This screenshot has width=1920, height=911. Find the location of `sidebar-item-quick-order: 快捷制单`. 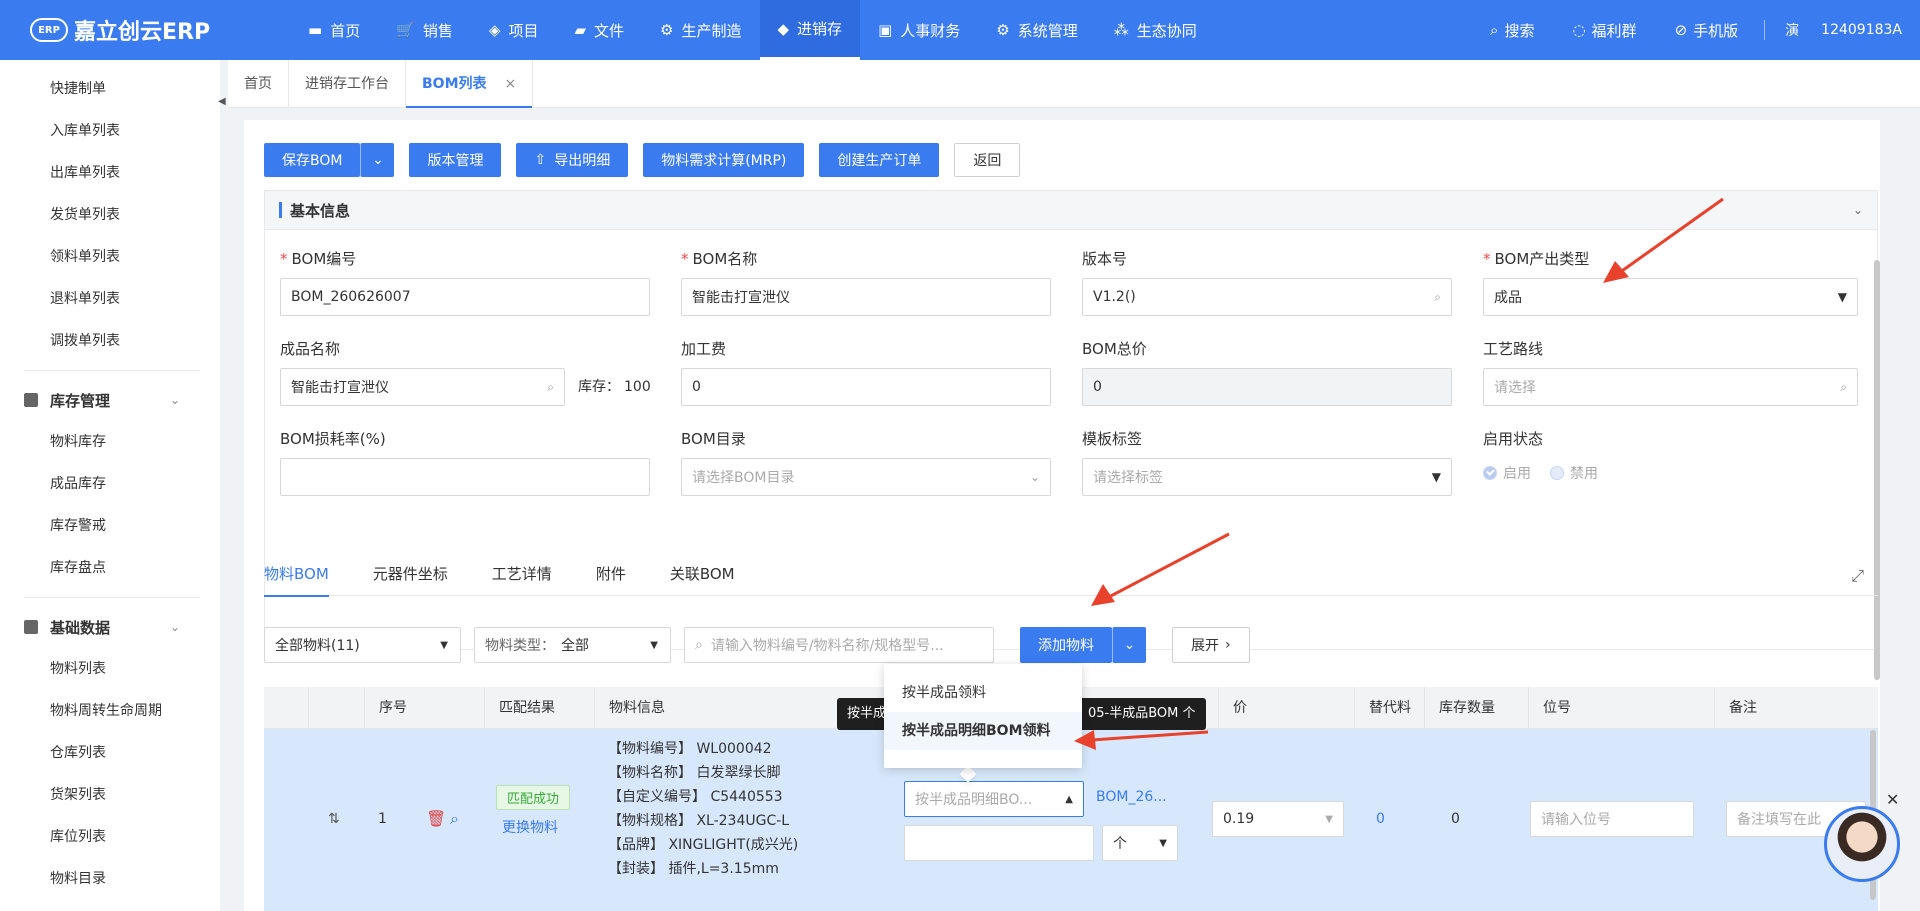

sidebar-item-quick-order: 快捷制单 is located at coordinates (110, 89).